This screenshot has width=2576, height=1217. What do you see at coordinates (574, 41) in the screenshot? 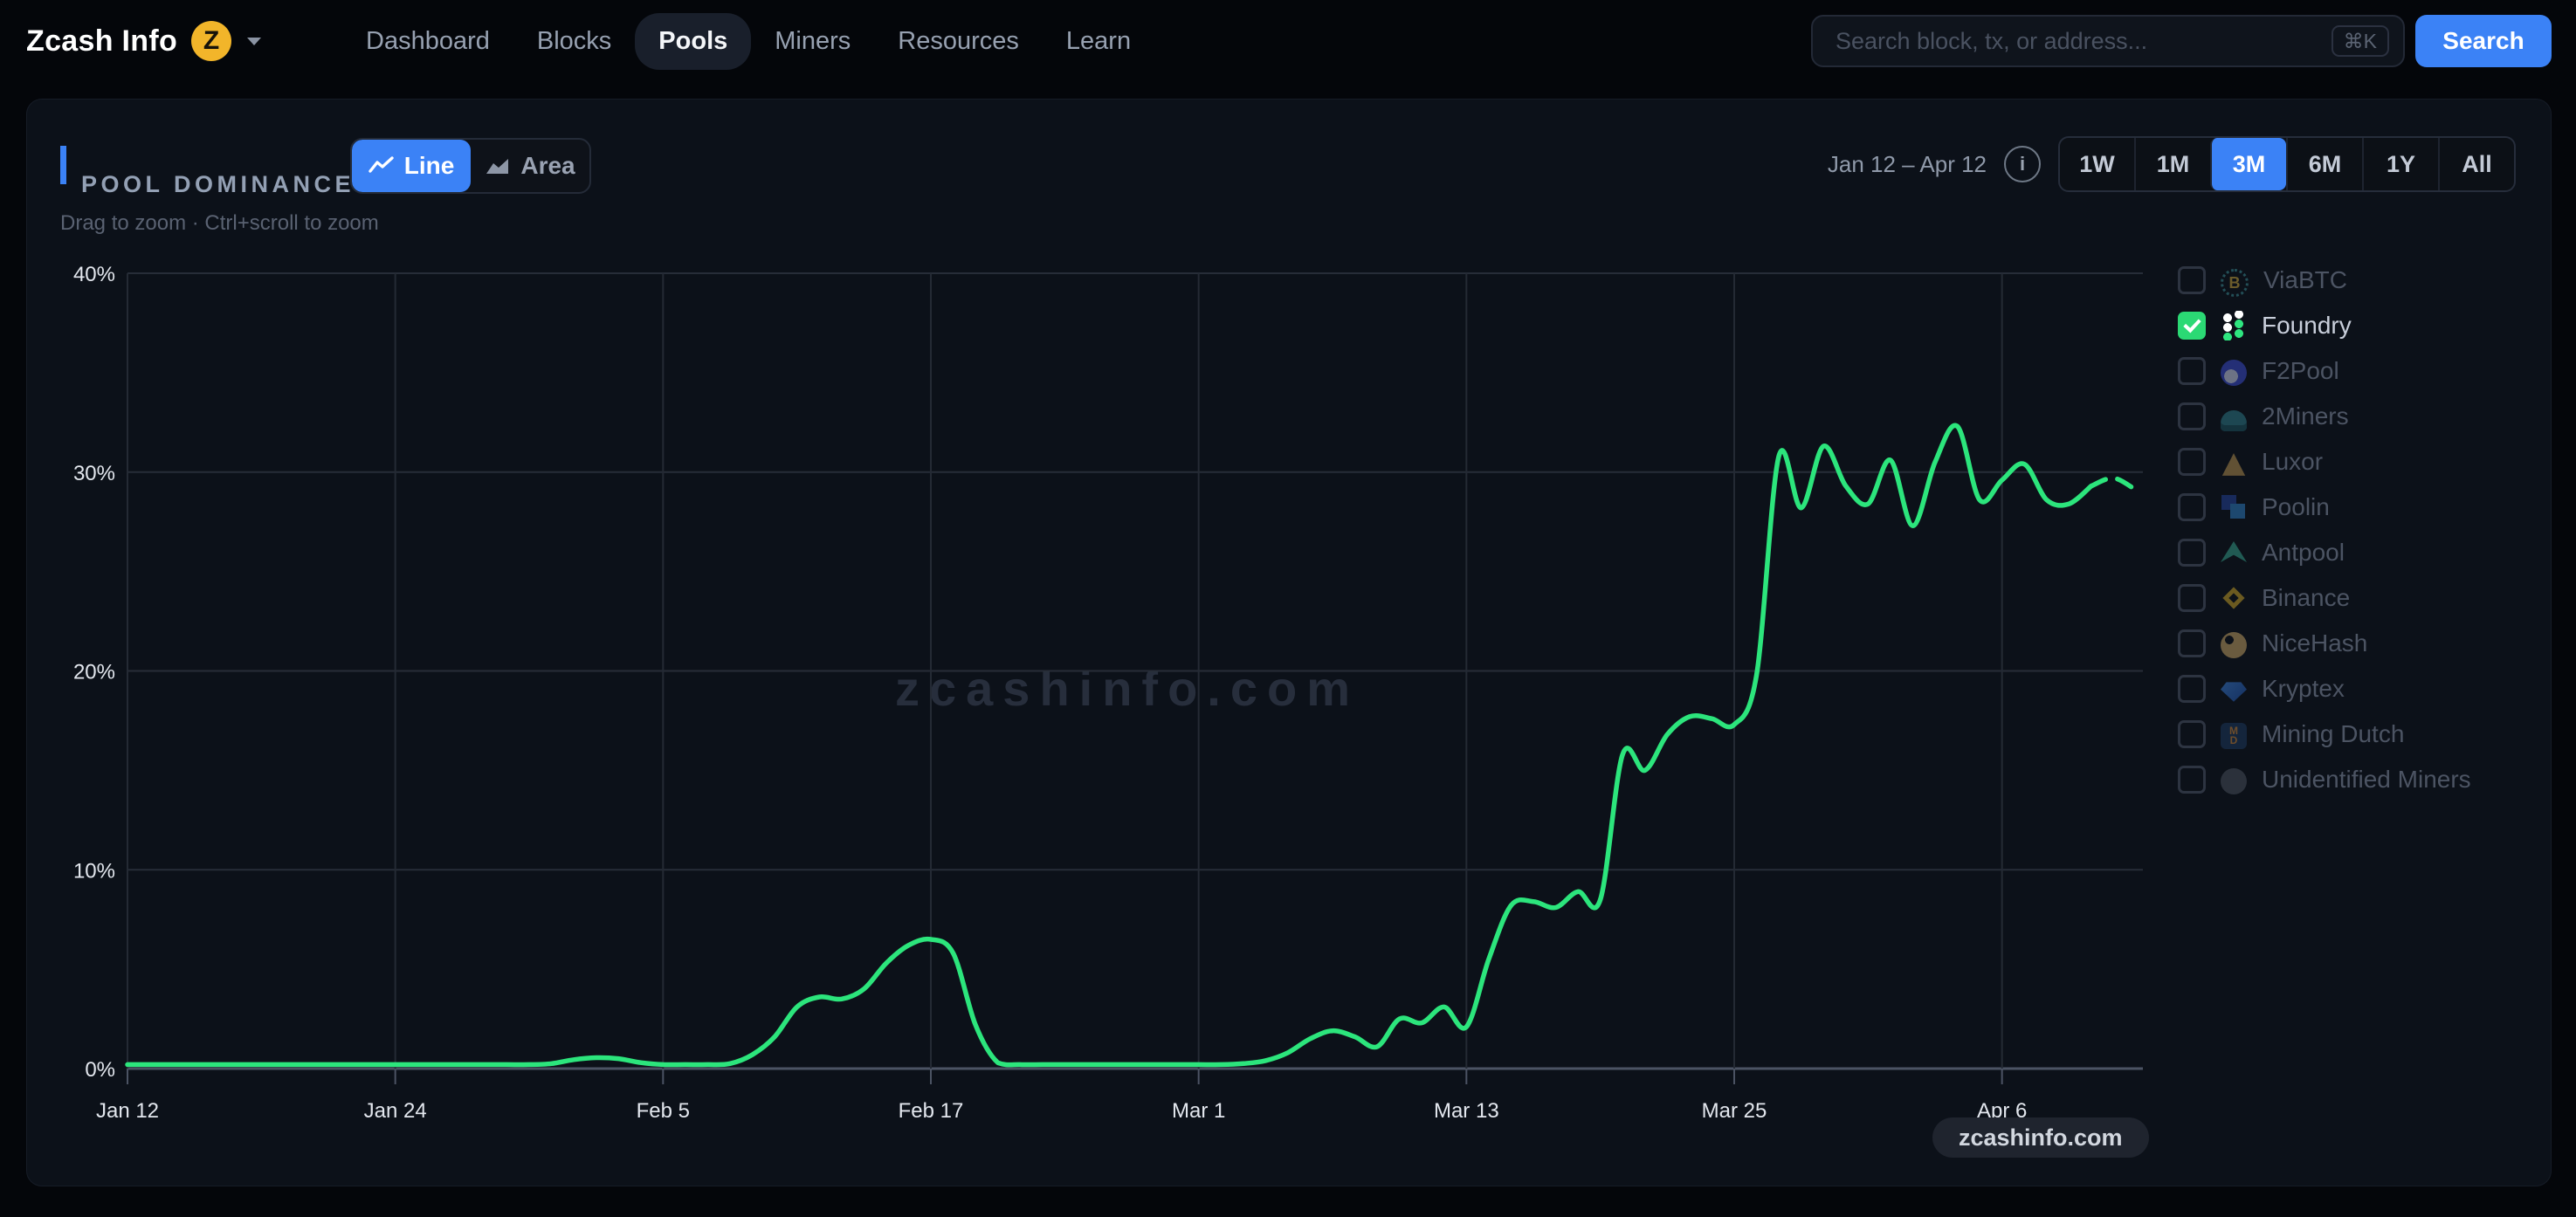
I see `nav-item-blocks: Blocks` at bounding box center [574, 41].